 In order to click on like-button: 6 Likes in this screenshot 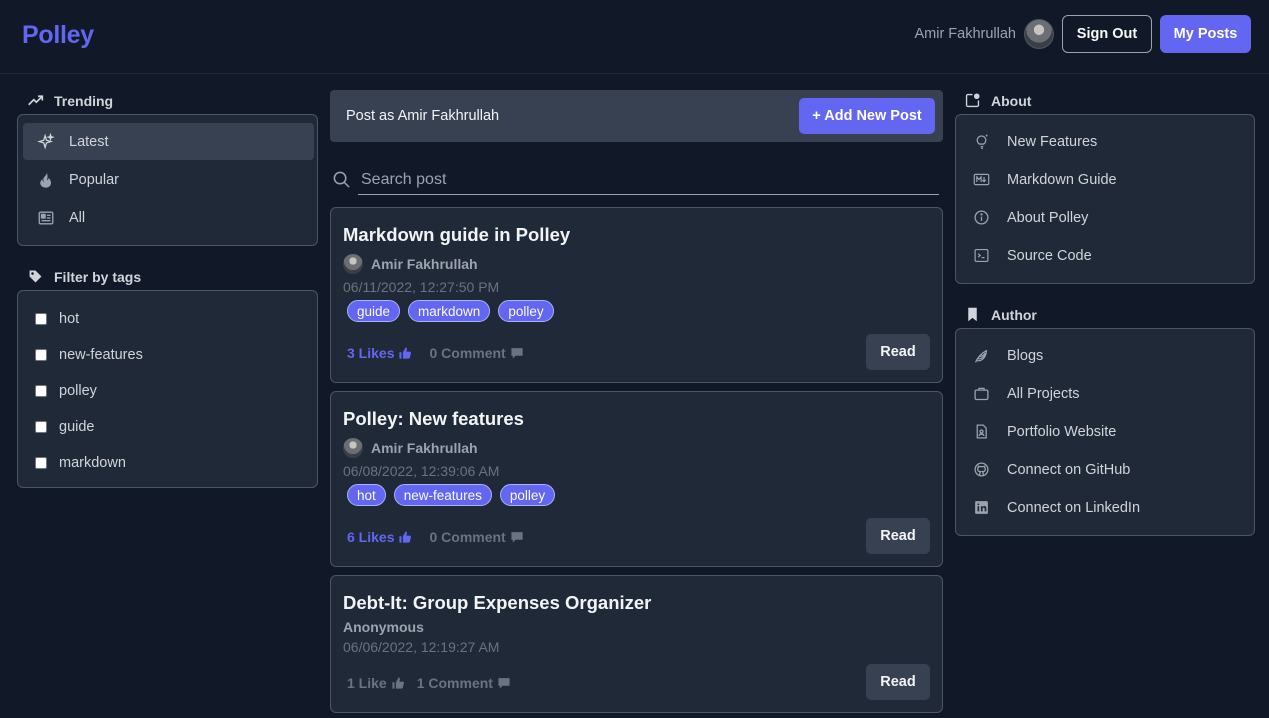, I will do `click(379, 537)`.